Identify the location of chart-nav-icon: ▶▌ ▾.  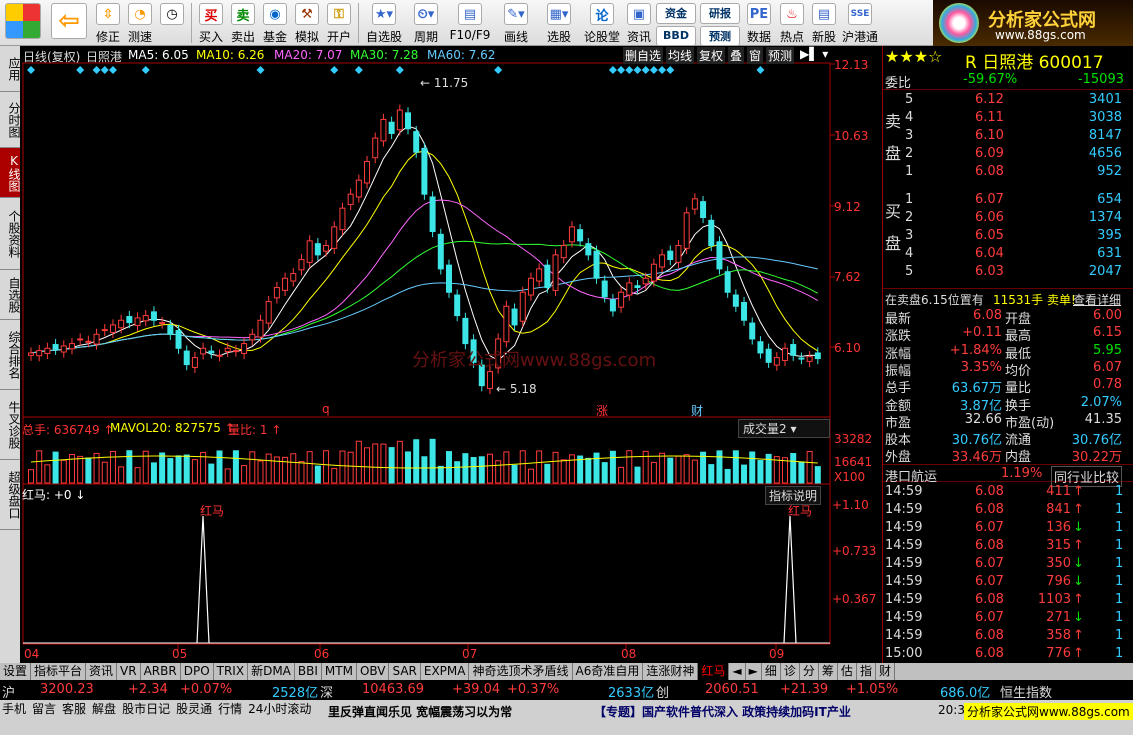
(814, 54).